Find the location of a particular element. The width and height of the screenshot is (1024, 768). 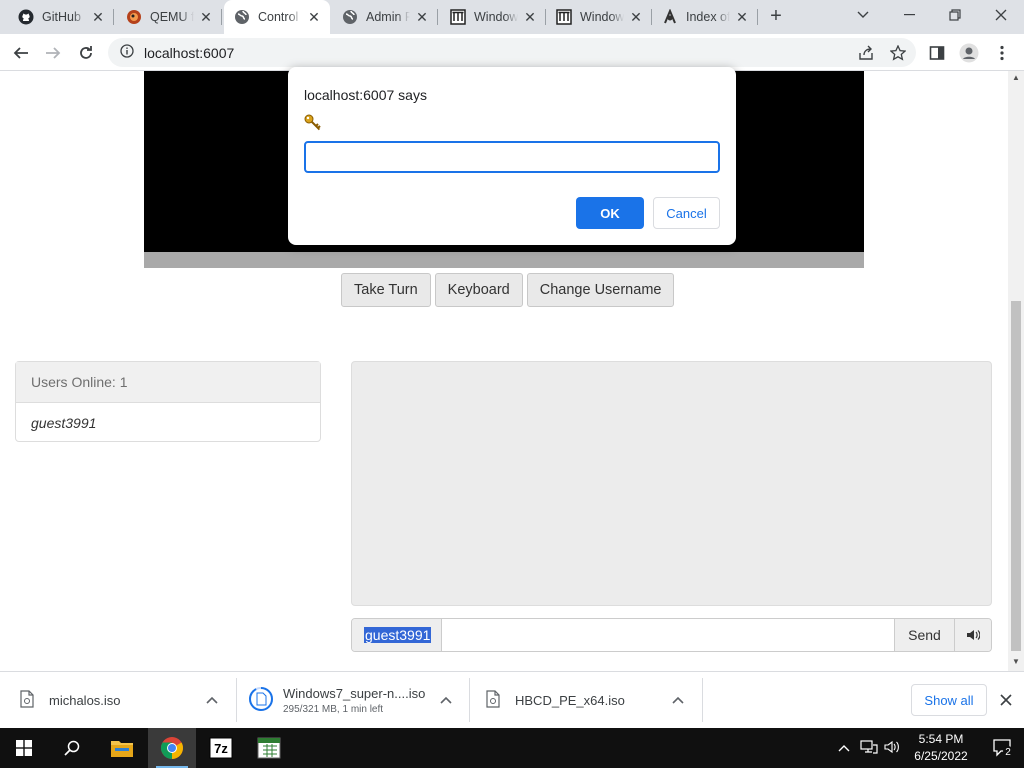

forward-button is located at coordinates (53, 53).